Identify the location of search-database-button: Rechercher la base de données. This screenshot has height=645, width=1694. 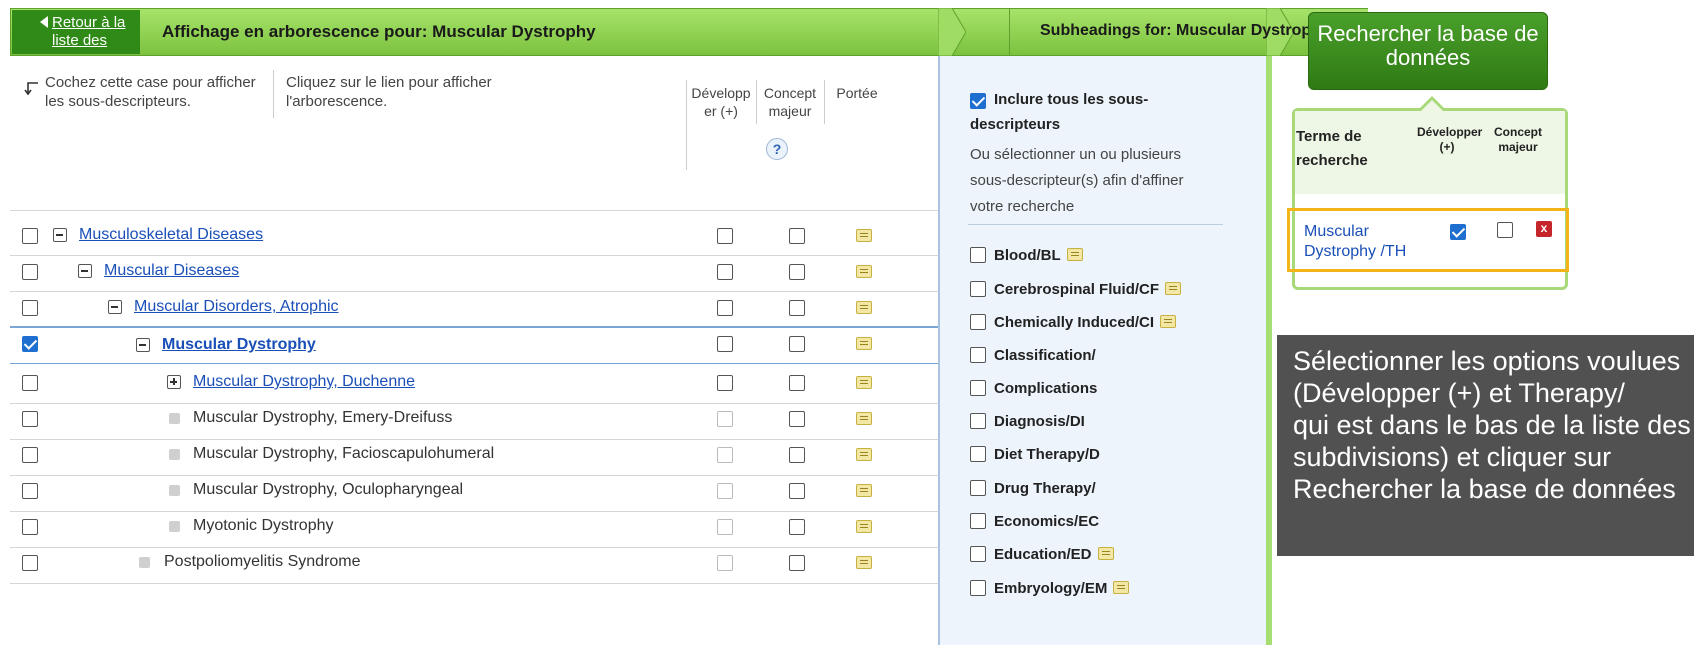
(1428, 51).